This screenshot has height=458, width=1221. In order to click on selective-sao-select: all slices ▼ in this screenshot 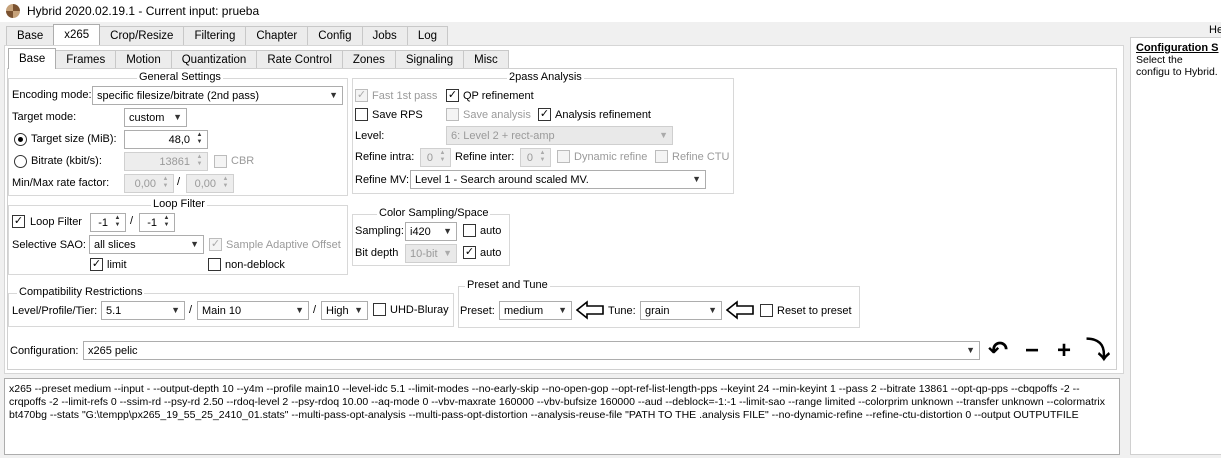, I will do `click(146, 244)`.